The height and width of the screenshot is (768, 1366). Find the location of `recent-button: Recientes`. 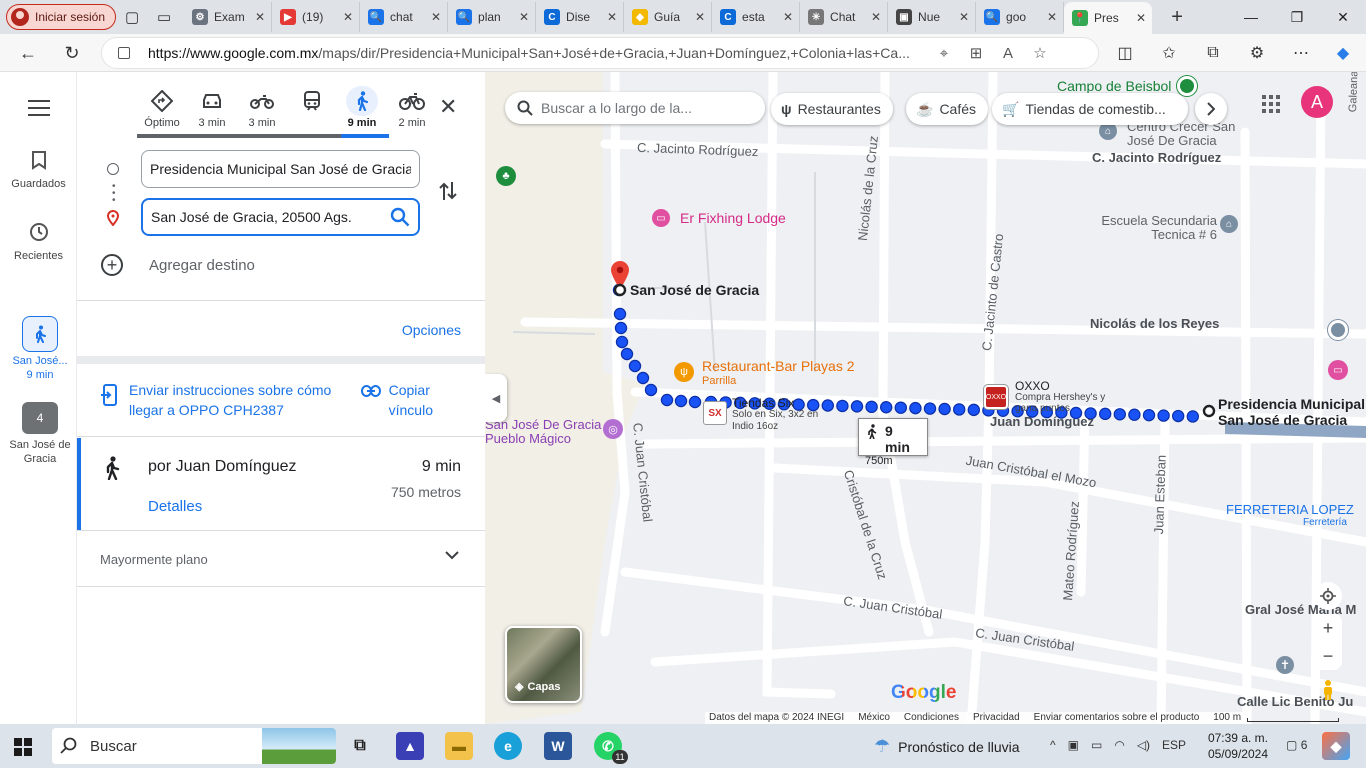

recent-button: Recientes is located at coordinates (38, 242).